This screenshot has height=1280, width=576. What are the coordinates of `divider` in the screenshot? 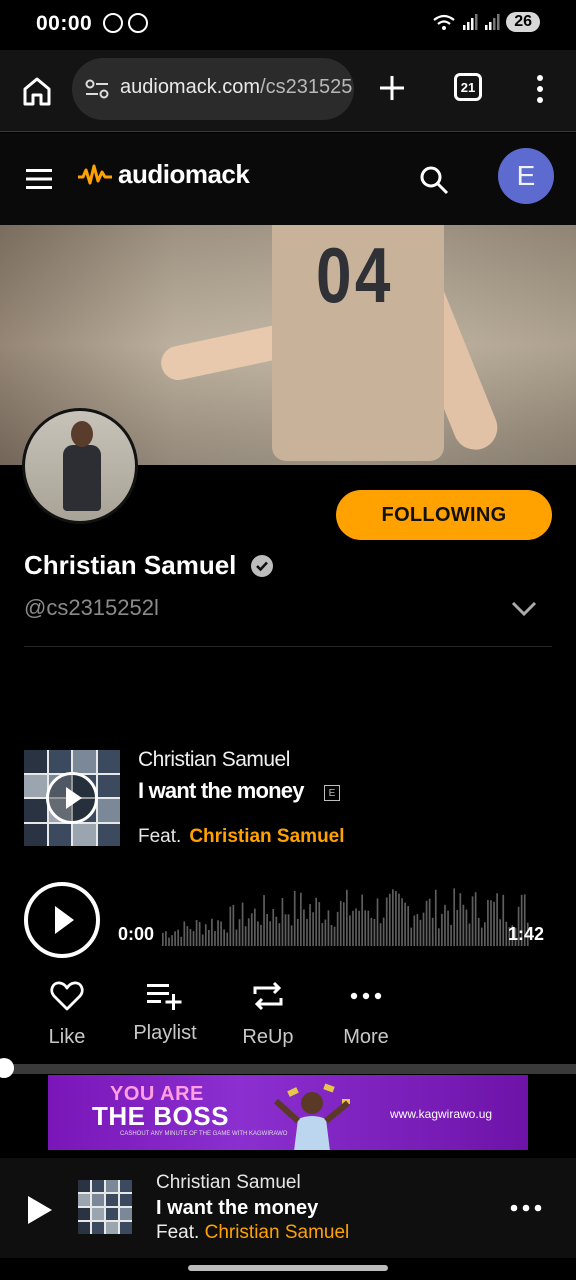 It's located at (288, 646).